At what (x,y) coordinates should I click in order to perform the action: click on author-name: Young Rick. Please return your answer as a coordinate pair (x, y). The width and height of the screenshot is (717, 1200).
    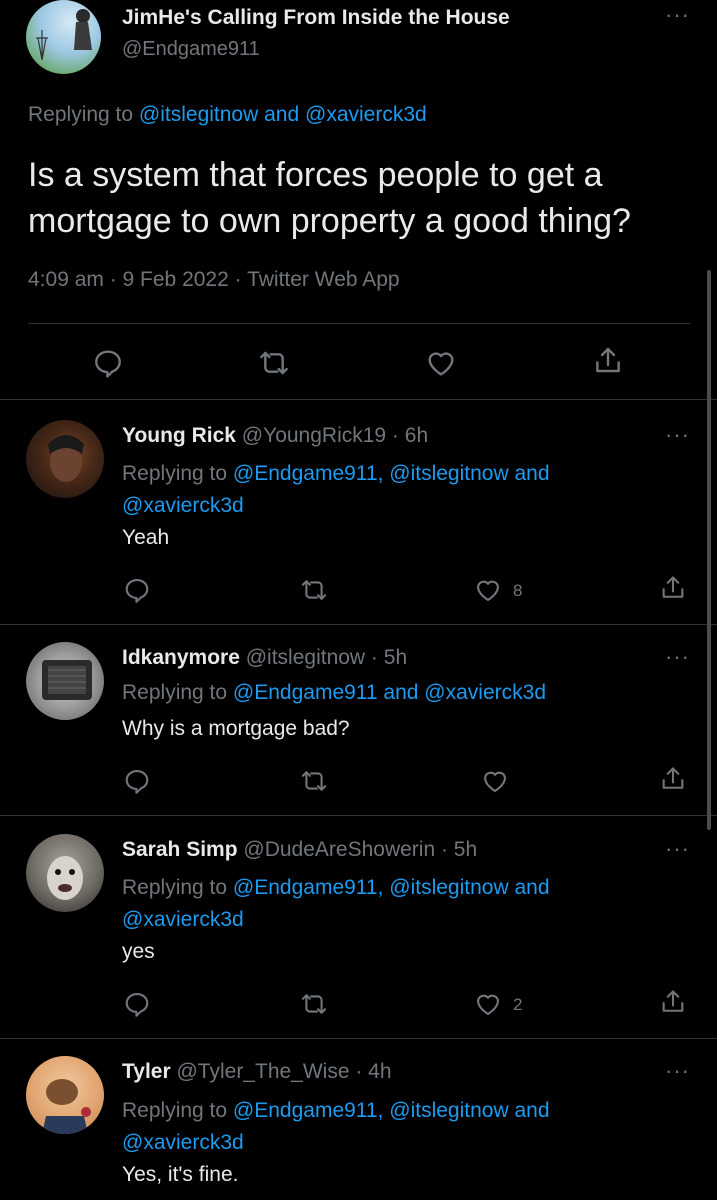
    Looking at the image, I should click on (179, 435).